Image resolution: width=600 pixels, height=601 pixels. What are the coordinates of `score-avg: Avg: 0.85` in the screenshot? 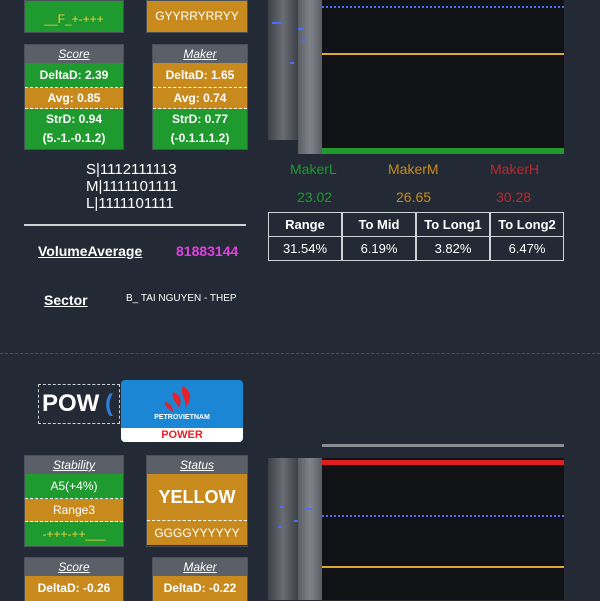 It's located at (74, 98).